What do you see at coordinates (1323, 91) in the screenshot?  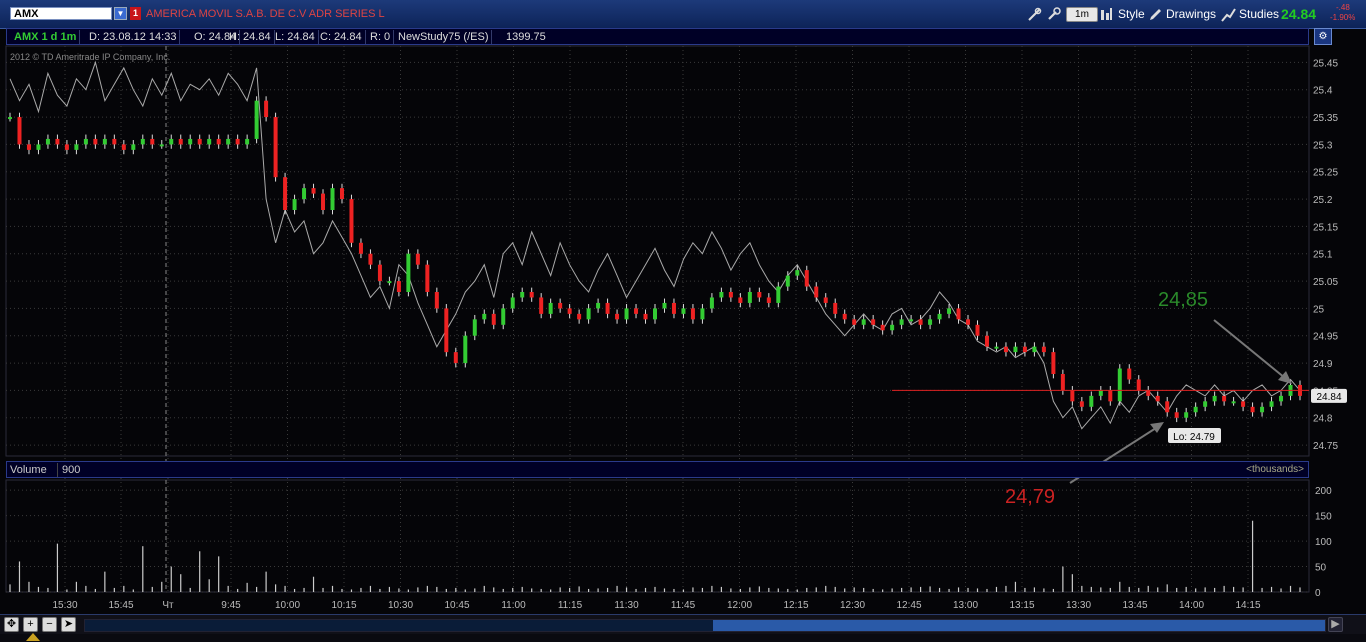 I see `price-tick-label: 25.4` at bounding box center [1323, 91].